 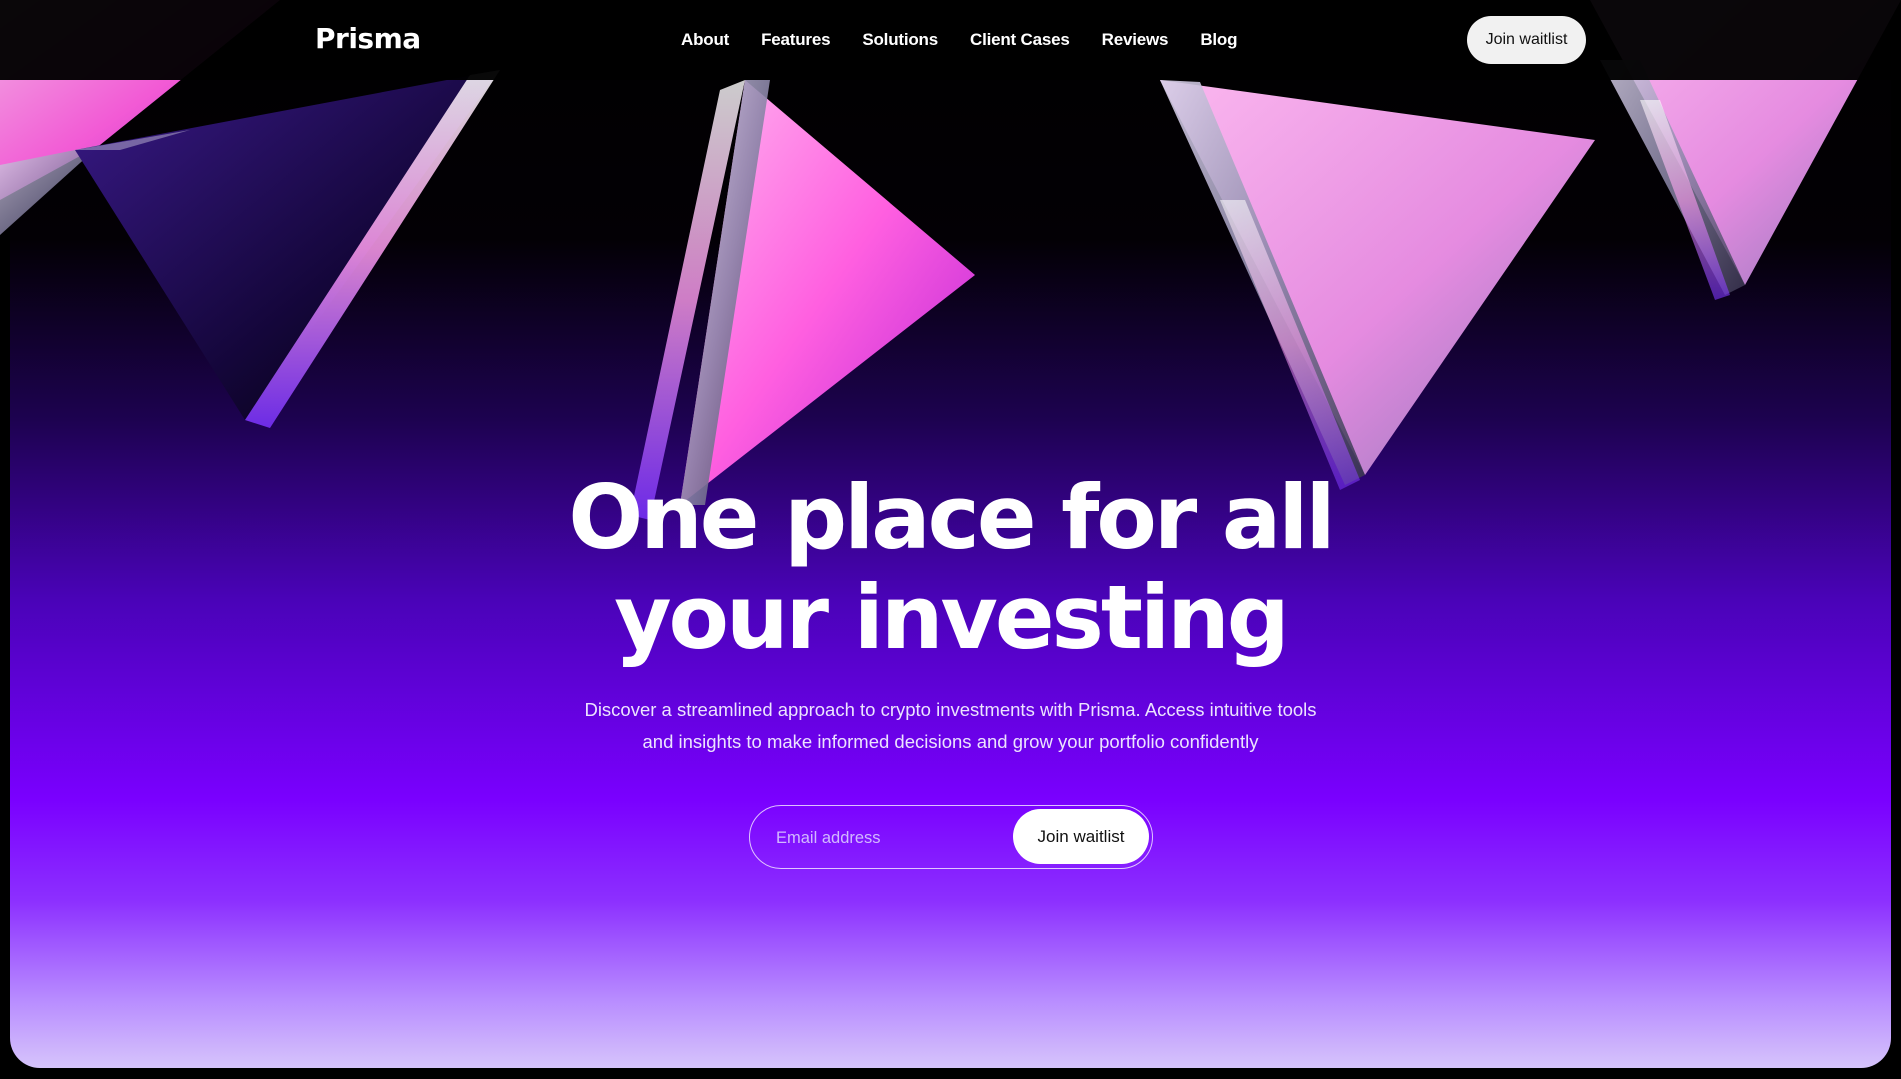 I want to click on waitlist-form: Join waitlist, so click(x=951, y=837).